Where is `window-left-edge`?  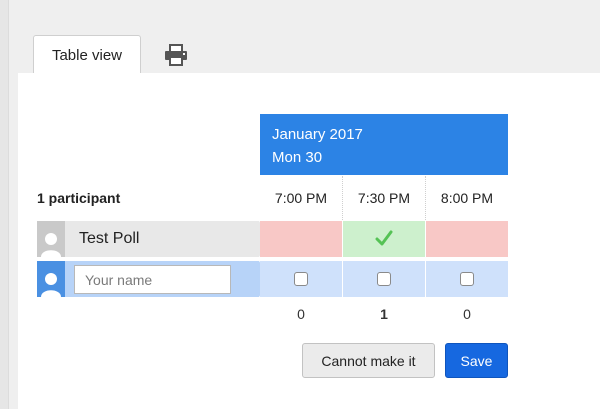
window-left-edge is located at coordinates (4, 204).